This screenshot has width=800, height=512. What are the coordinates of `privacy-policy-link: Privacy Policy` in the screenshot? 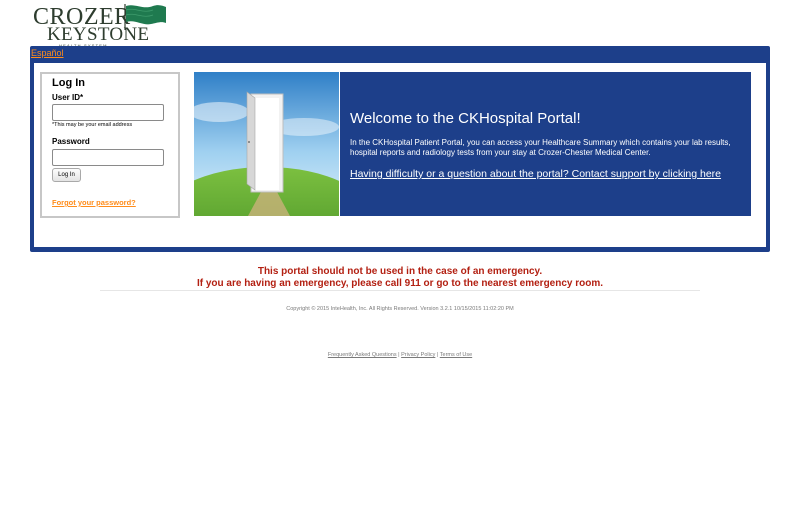 It's located at (418, 355).